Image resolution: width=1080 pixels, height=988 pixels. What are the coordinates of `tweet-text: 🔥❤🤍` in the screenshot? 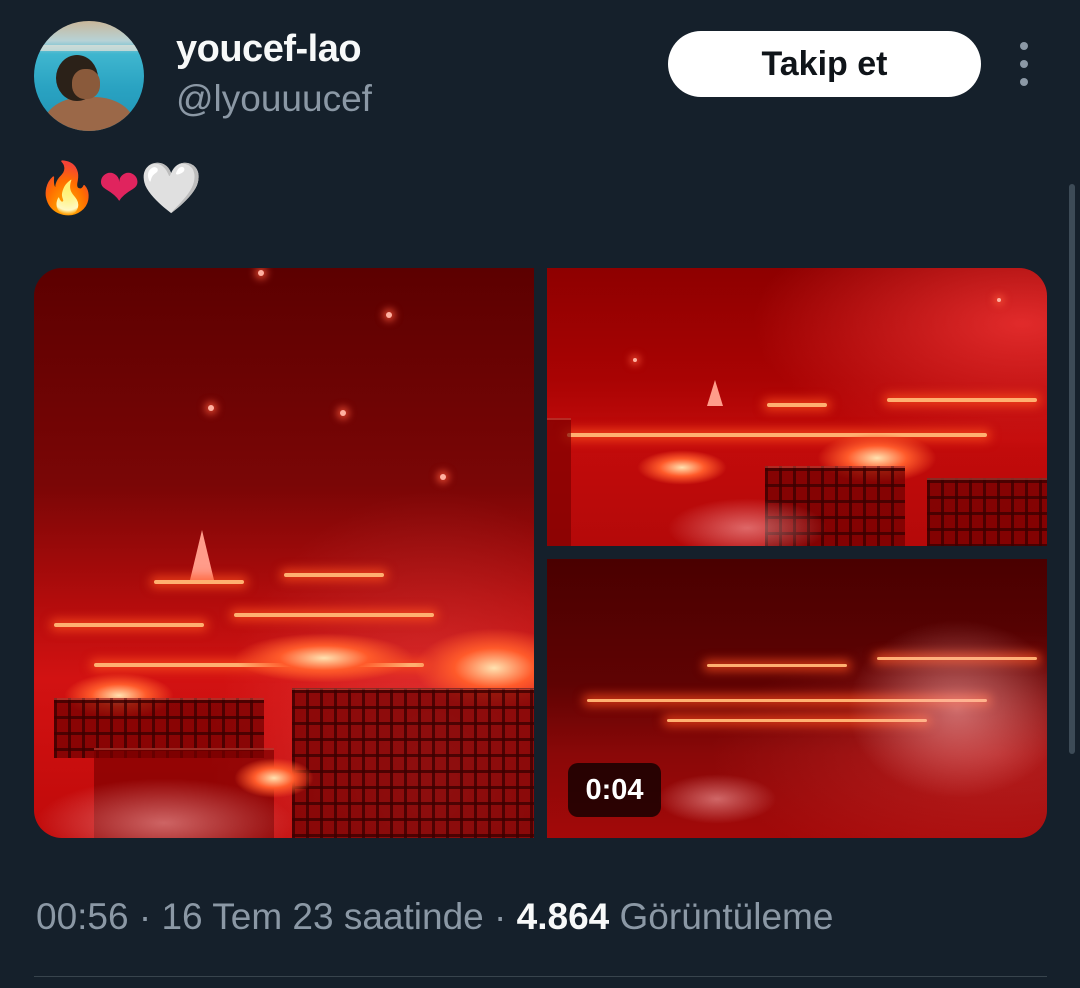 It's located at (119, 188).